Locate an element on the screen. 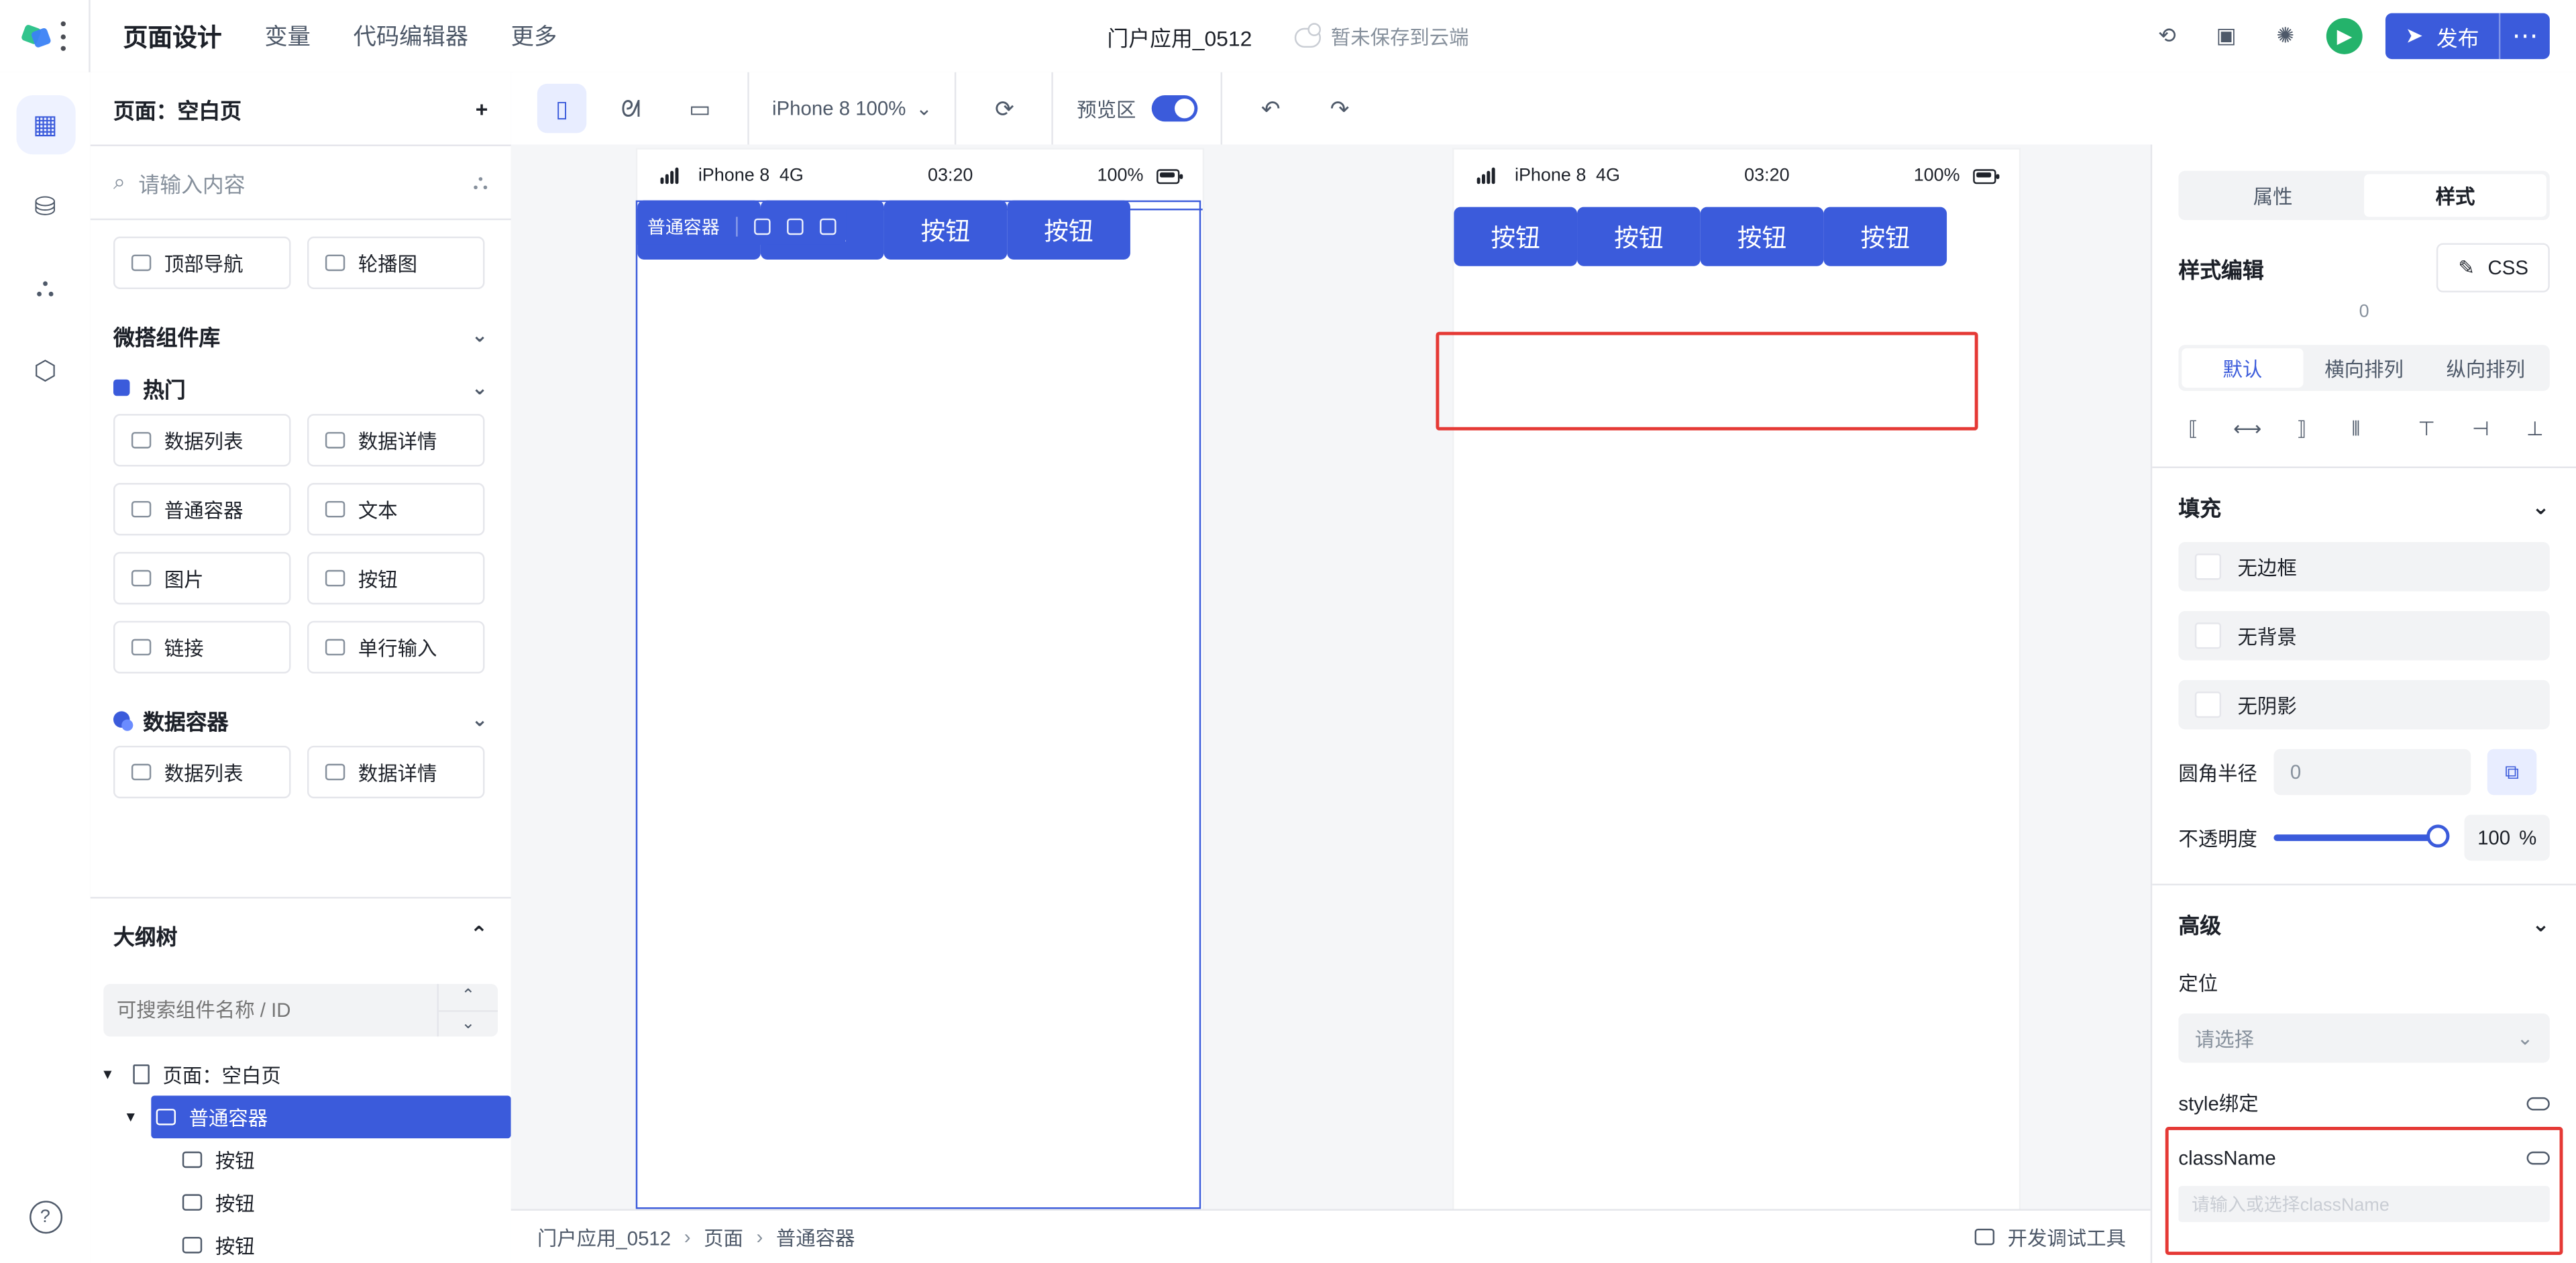 Image resolution: width=2576 pixels, height=1263 pixels. layout-horizontal: 横向排列 is located at coordinates (2363, 368).